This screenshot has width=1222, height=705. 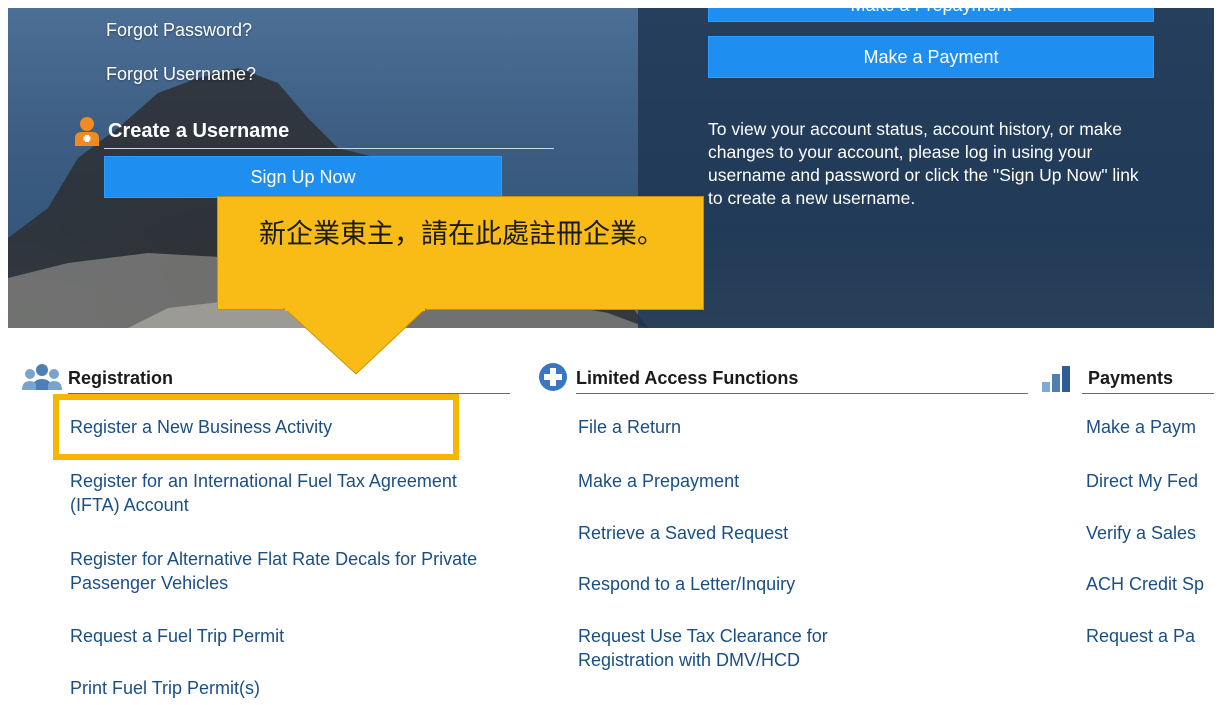 What do you see at coordinates (1145, 584) in the screenshot?
I see `payments-link-4: ACH Credit Sp` at bounding box center [1145, 584].